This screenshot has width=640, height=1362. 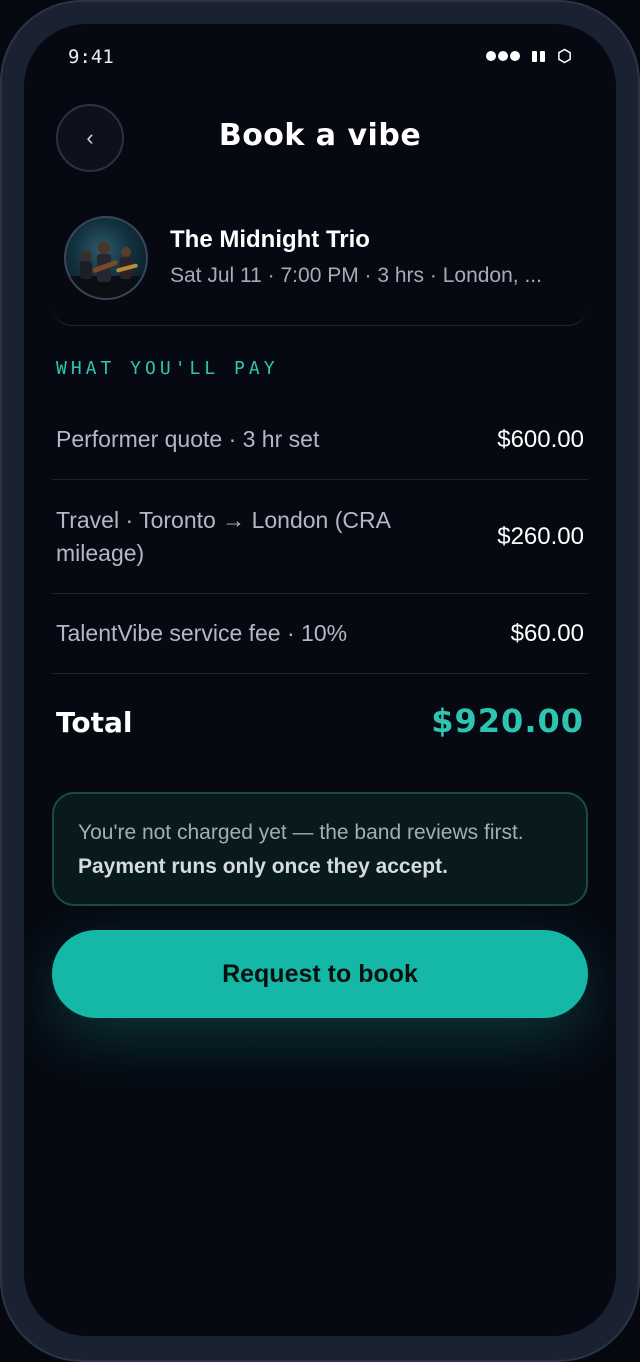 What do you see at coordinates (540, 439) in the screenshot?
I see `line-item-amount: $600.00` at bounding box center [540, 439].